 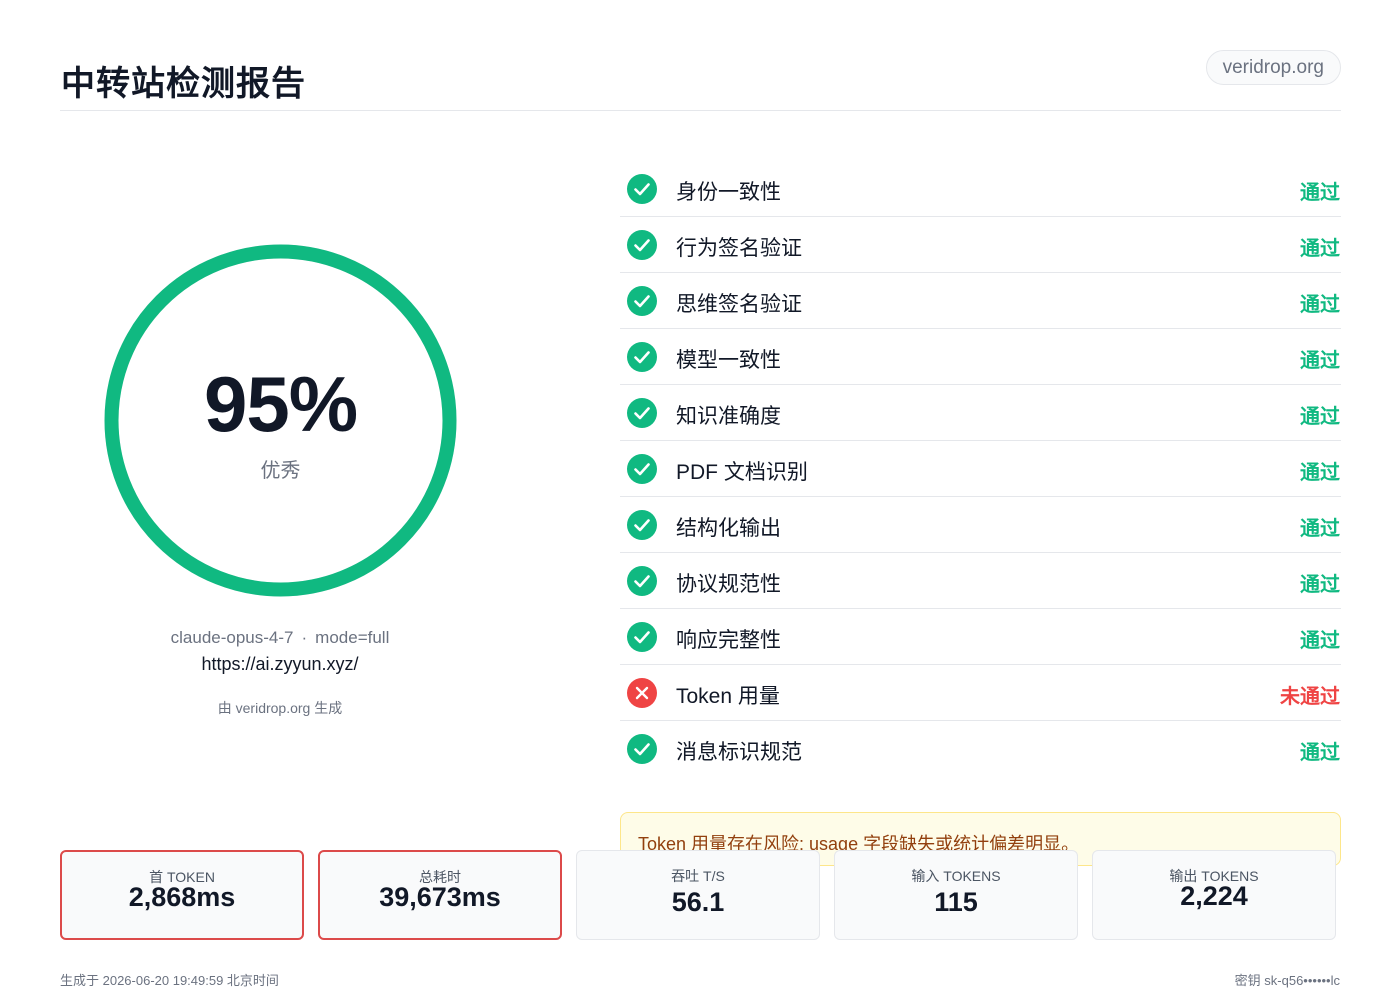 What do you see at coordinates (728, 192) in the screenshot?
I see `check-label: 身份一致性` at bounding box center [728, 192].